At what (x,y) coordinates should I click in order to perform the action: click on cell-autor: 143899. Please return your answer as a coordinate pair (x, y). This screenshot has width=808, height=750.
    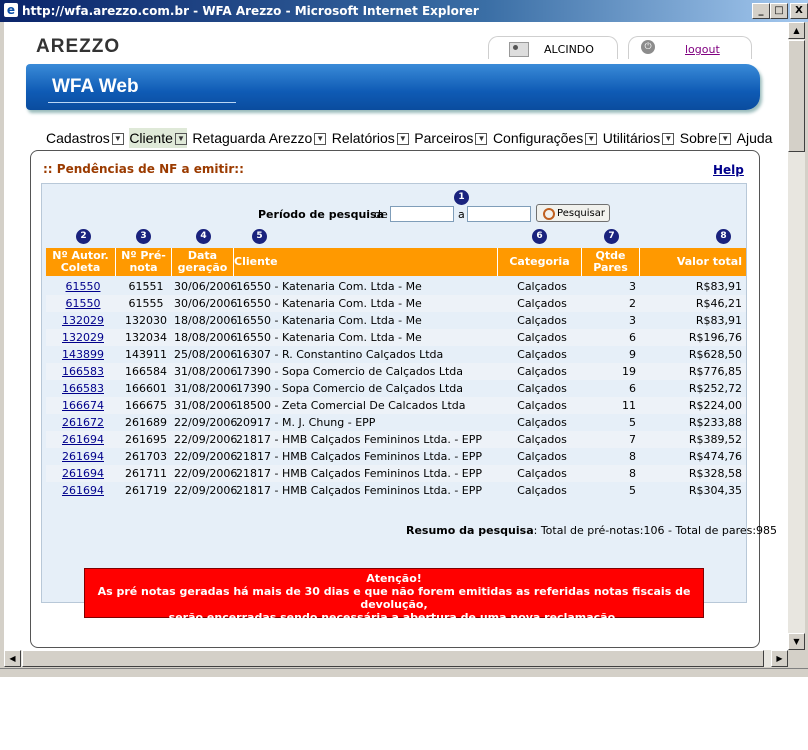
    Looking at the image, I should click on (83, 354).